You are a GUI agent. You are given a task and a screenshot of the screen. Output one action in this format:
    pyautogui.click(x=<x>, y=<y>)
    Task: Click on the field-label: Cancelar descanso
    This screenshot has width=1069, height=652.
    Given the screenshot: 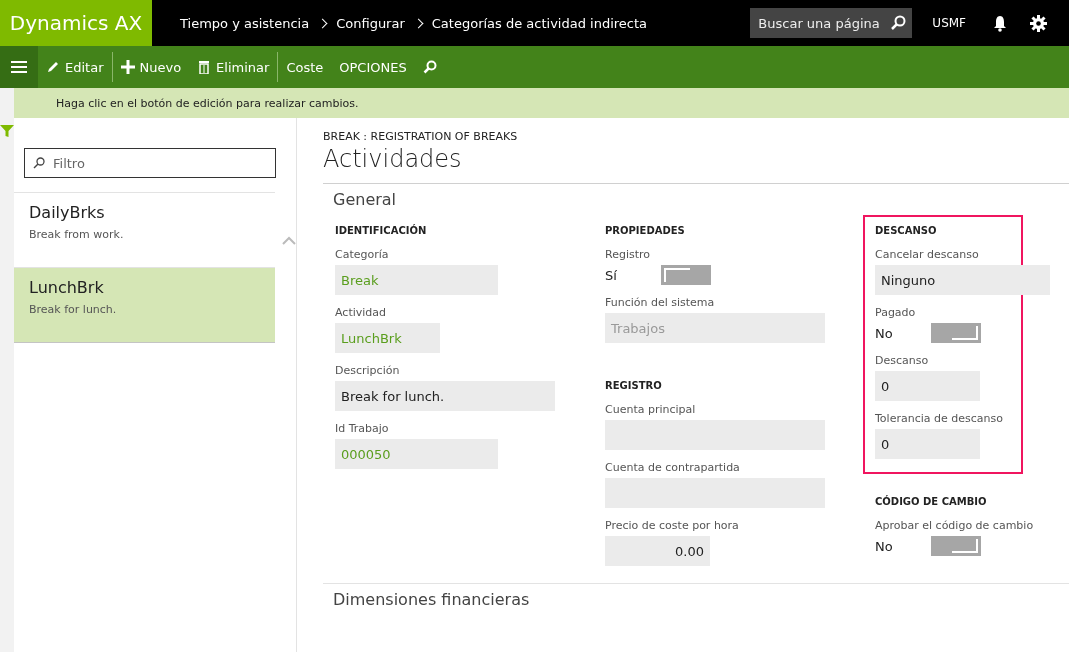 What is the action you would take?
    pyautogui.click(x=927, y=254)
    